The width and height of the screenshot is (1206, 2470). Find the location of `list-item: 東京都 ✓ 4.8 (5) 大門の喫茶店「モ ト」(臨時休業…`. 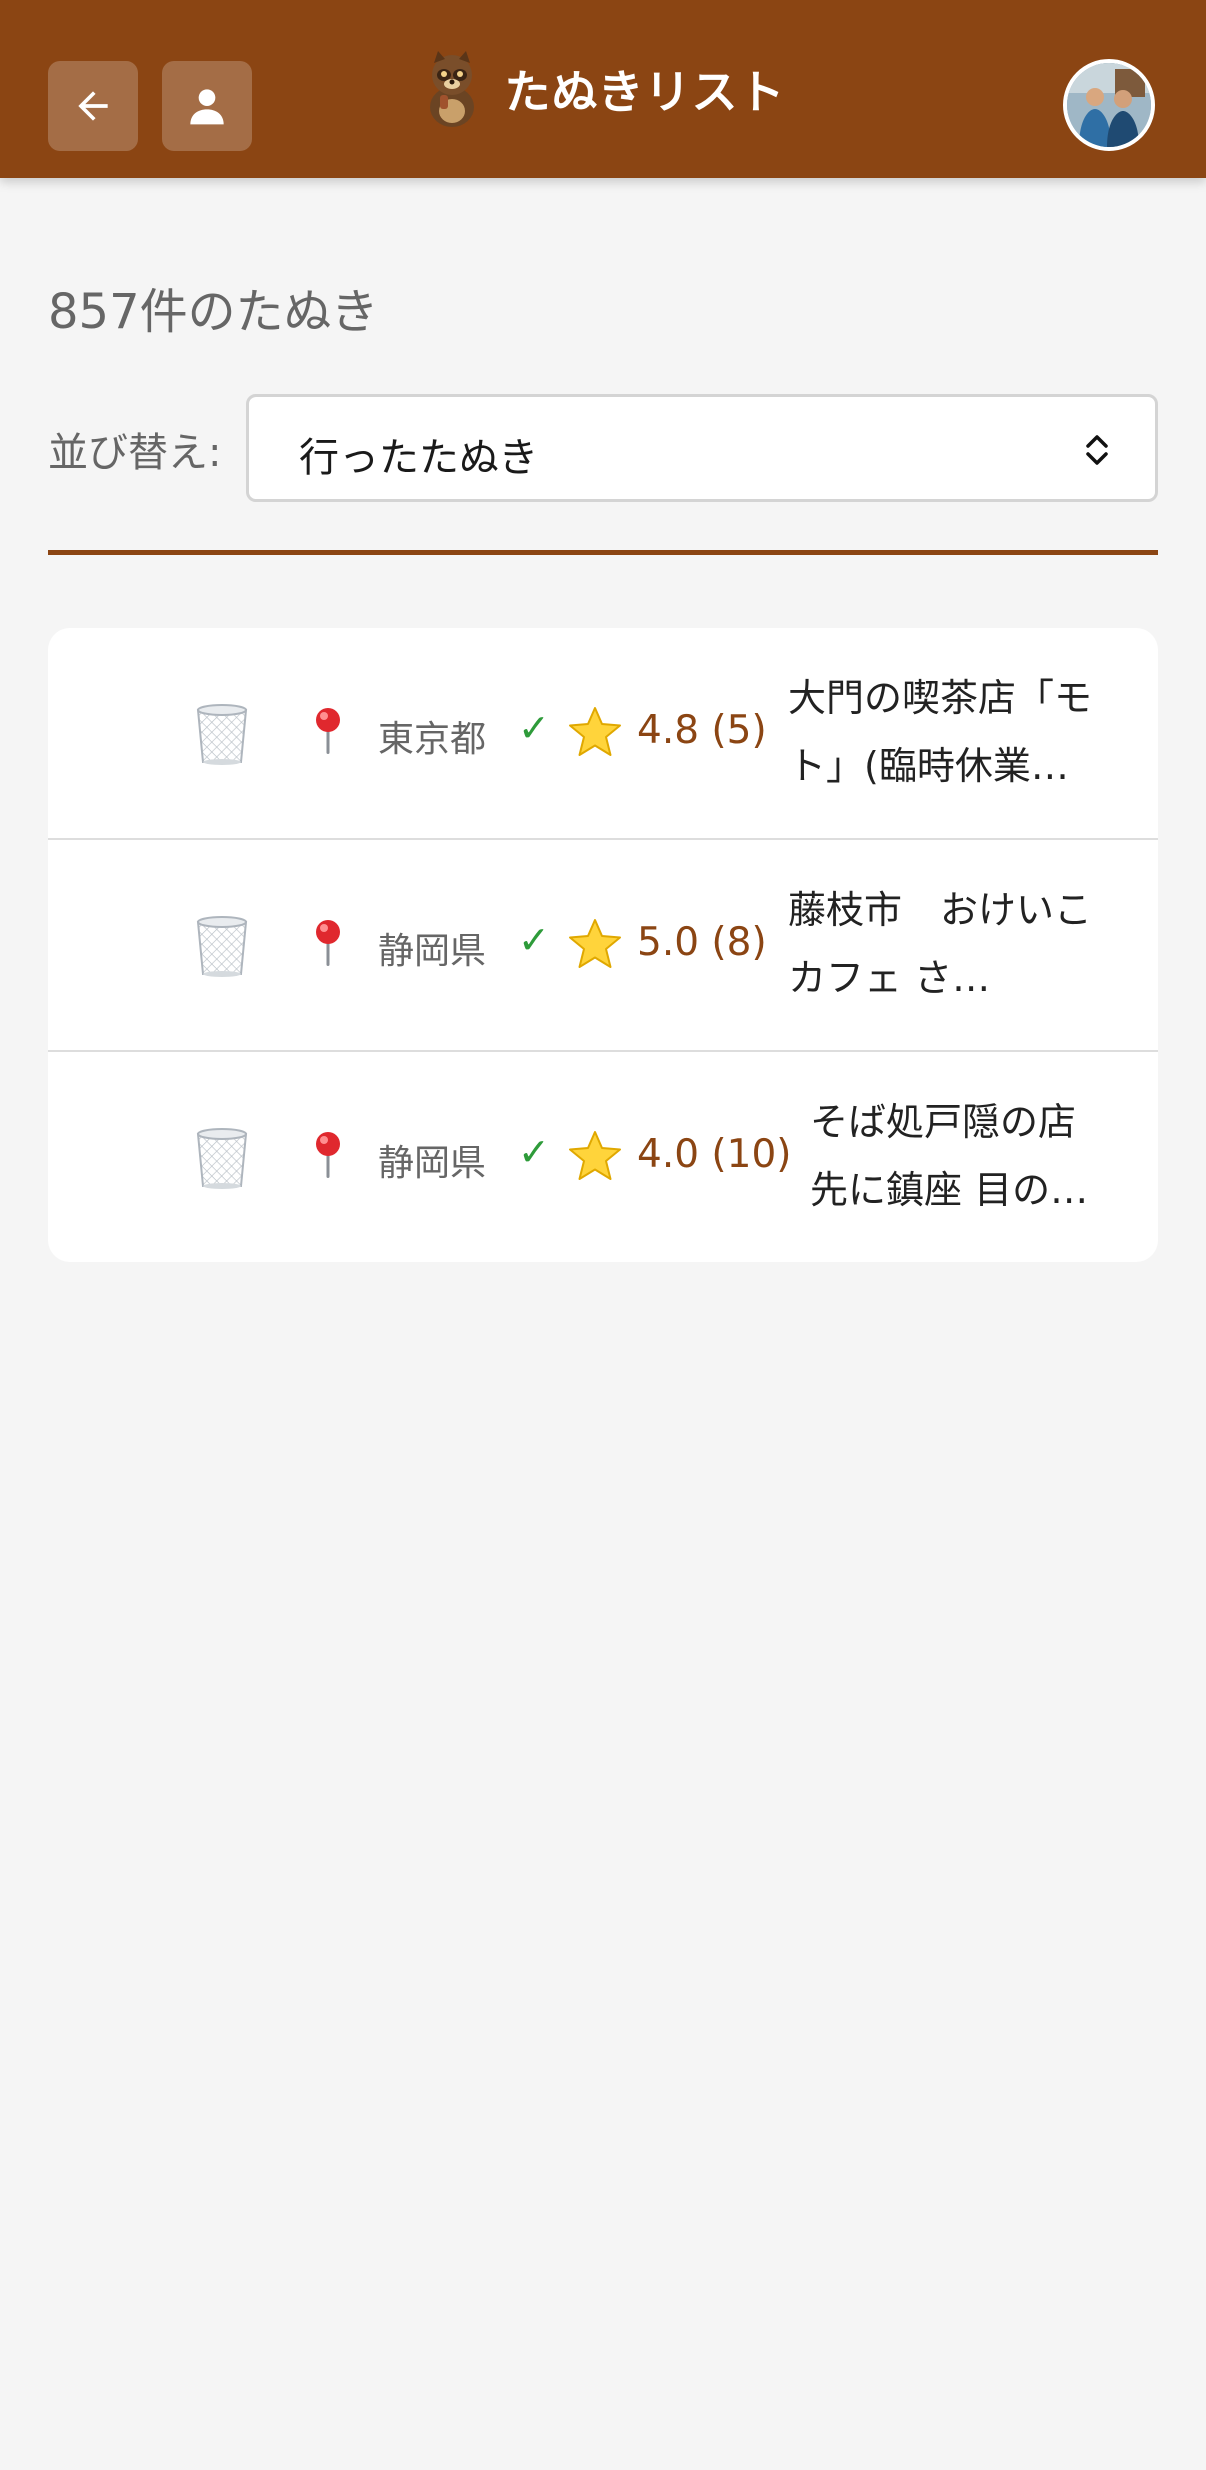

list-item: 東京都 ✓ 4.8 (5) 大門の喫茶店「モ ト」(臨時休業… is located at coordinates (603, 734).